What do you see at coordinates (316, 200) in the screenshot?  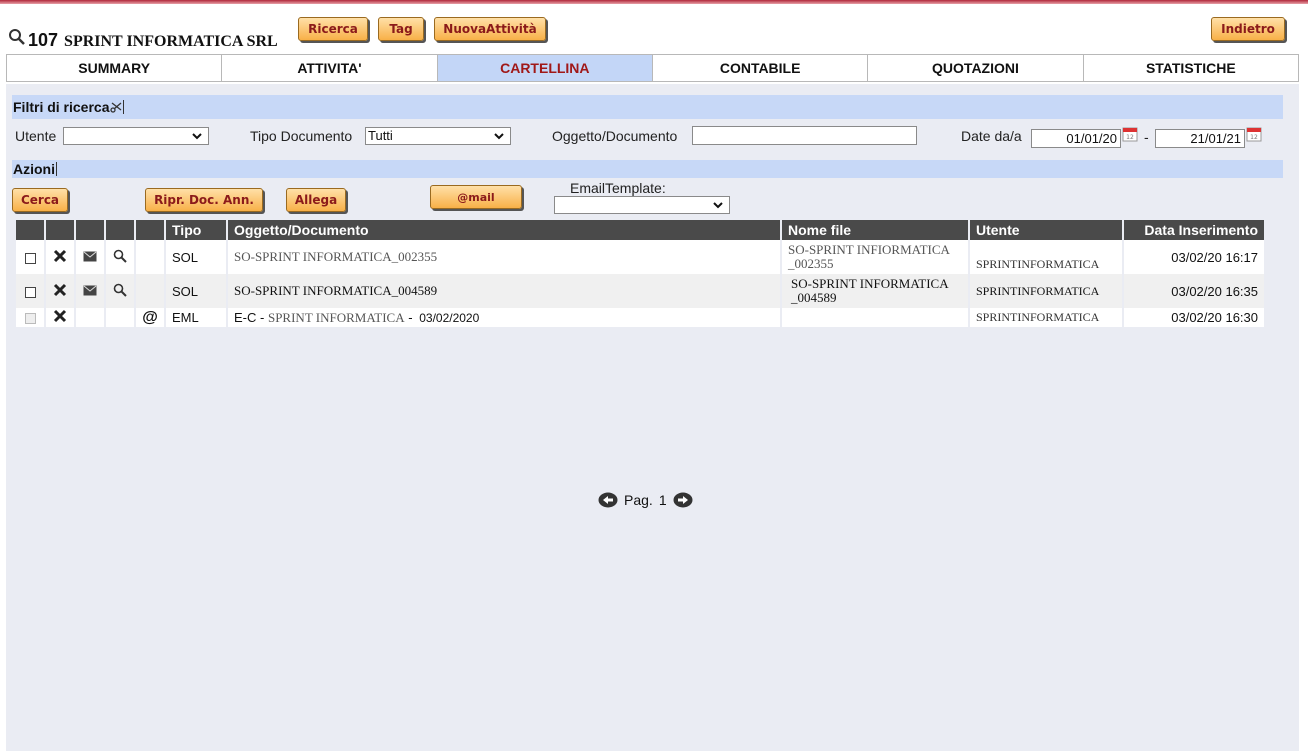 I see `allega-button: Allega` at bounding box center [316, 200].